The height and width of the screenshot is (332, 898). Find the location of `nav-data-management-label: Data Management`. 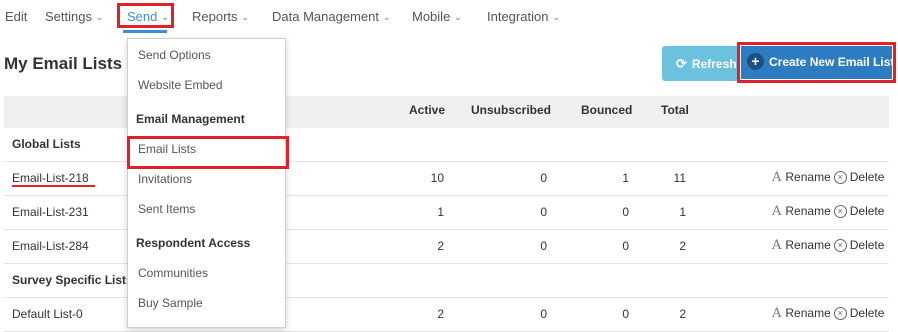

nav-data-management-label: Data Management is located at coordinates (325, 16).